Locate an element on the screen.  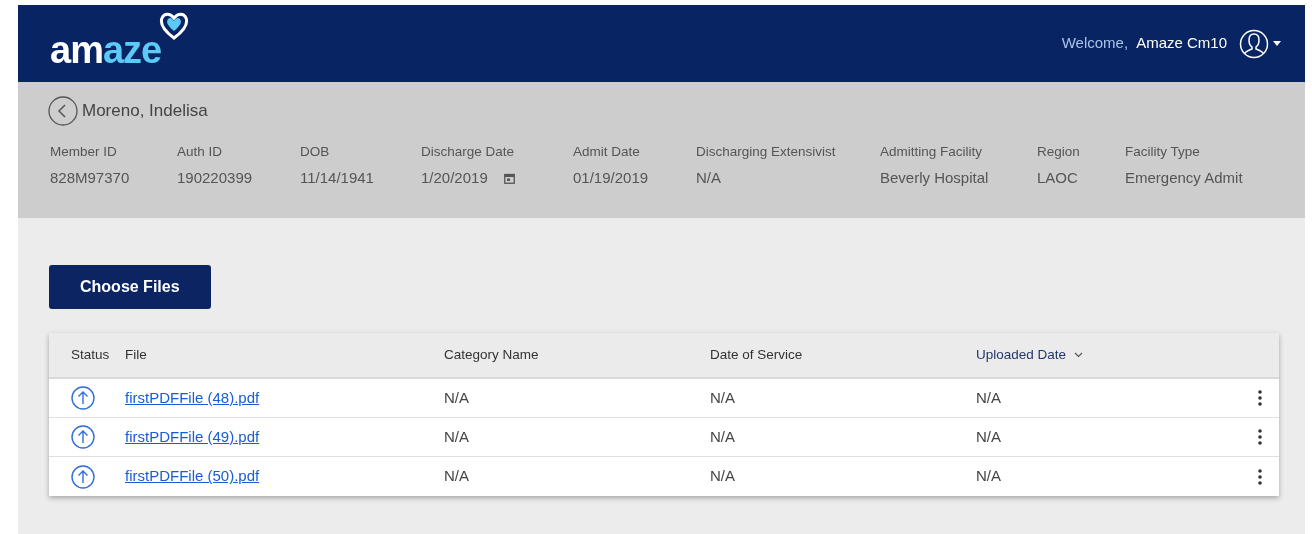
back-icon is located at coordinates (63, 111).